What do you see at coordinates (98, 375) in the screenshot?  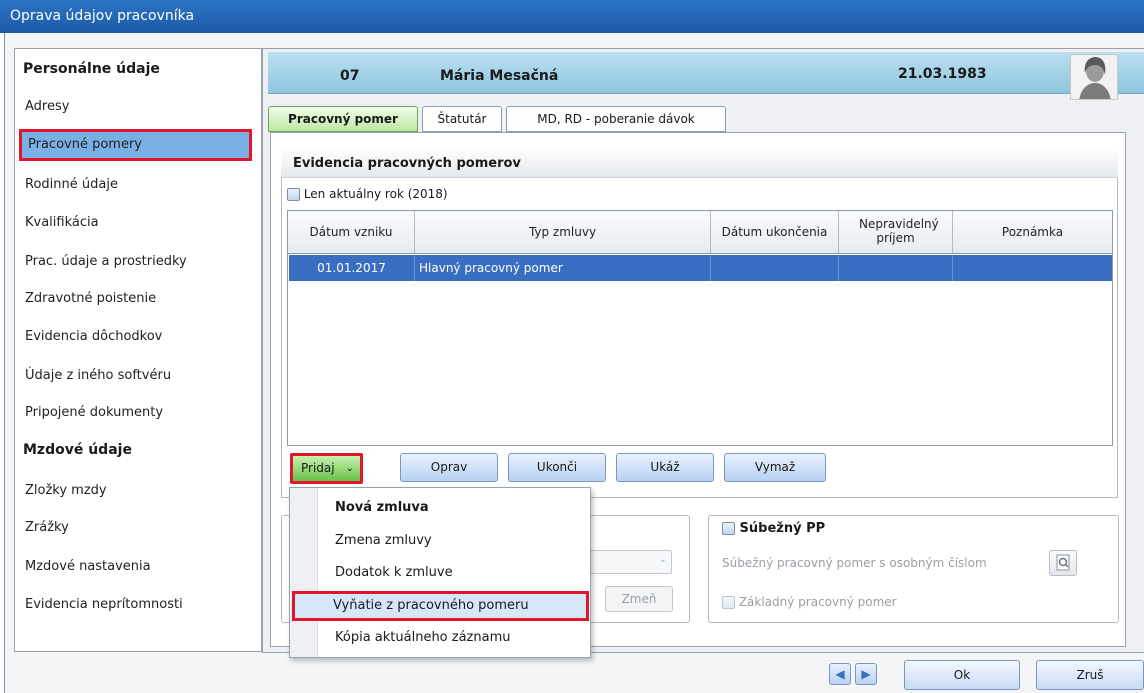 I see `sidebar-item-udaje-z-ineho-softveru: Údaje z iného softvéru` at bounding box center [98, 375].